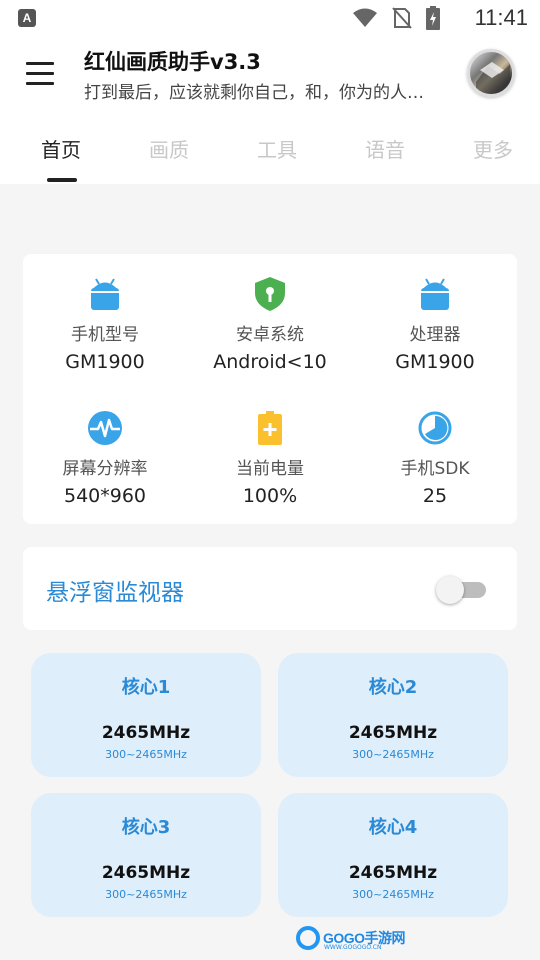 This screenshot has width=540, height=960. Describe the element at coordinates (270, 362) in the screenshot. I see `info-value: Android<10` at that location.